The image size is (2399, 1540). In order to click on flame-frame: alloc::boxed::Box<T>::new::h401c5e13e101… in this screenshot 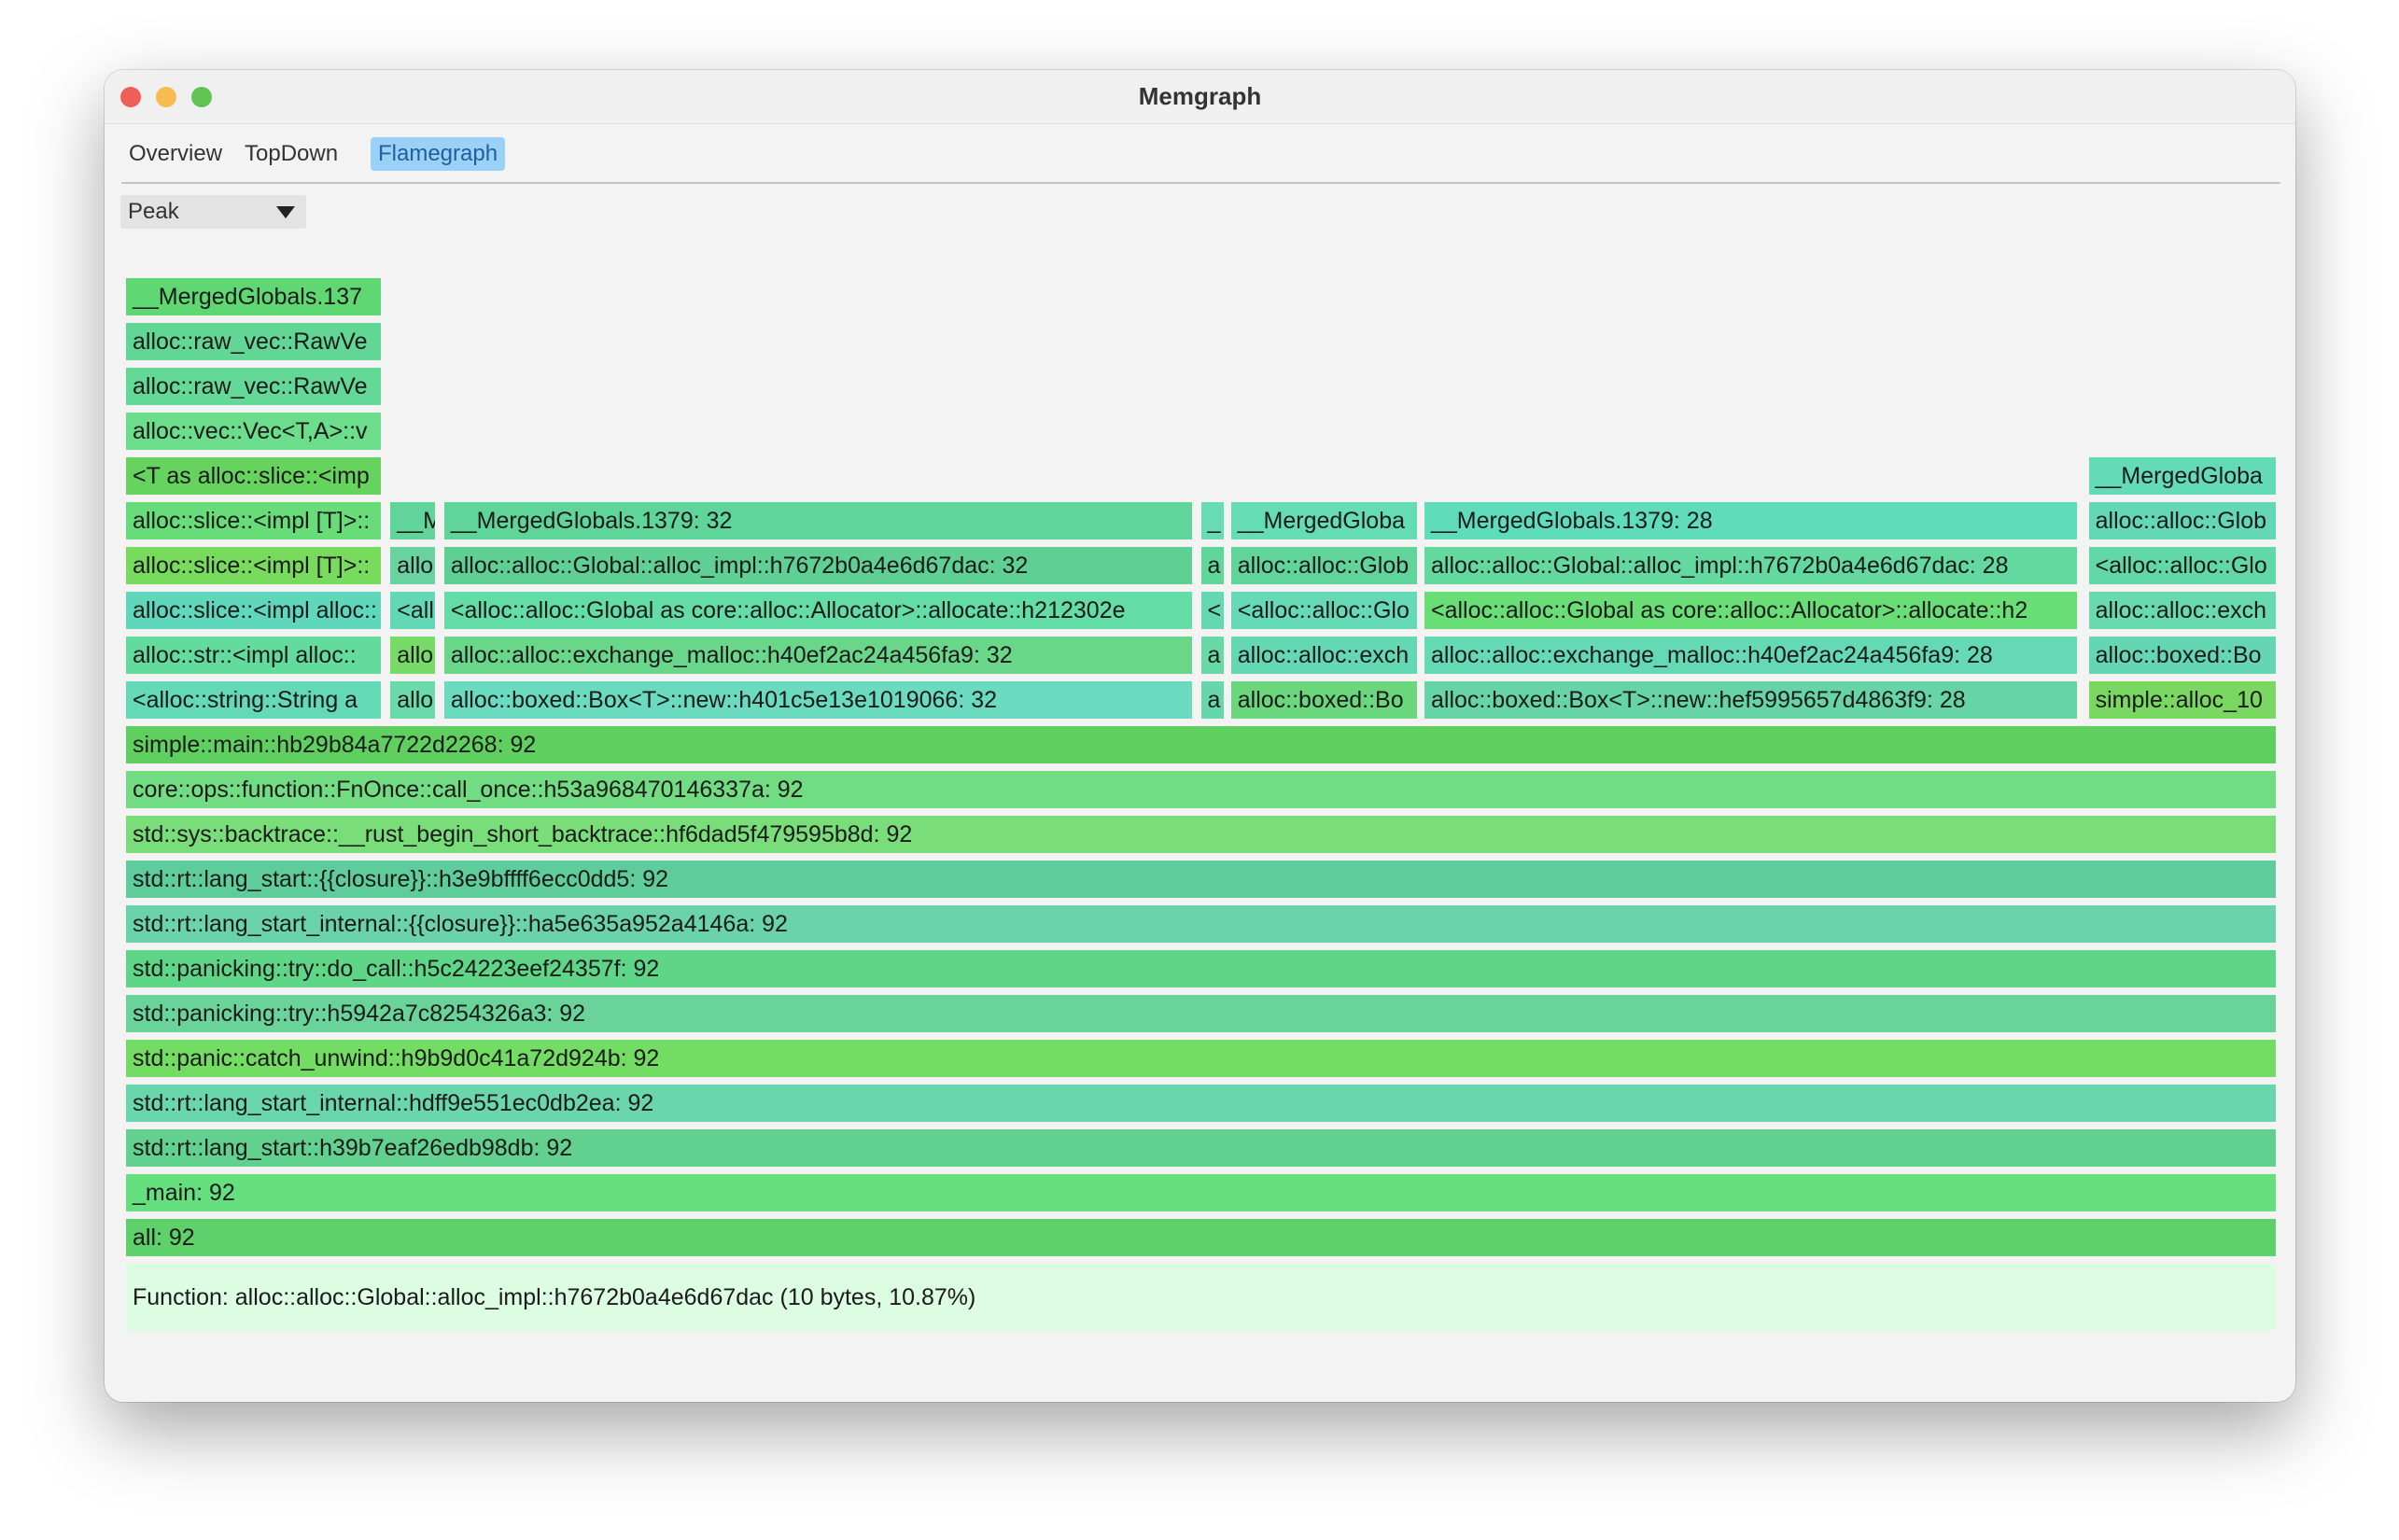, I will do `click(817, 700)`.